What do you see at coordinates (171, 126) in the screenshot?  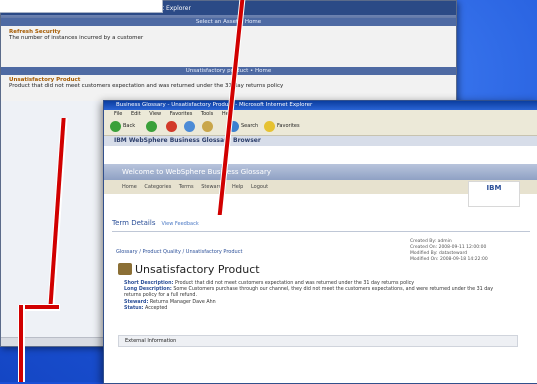 I see `stop-icon` at bounding box center [171, 126].